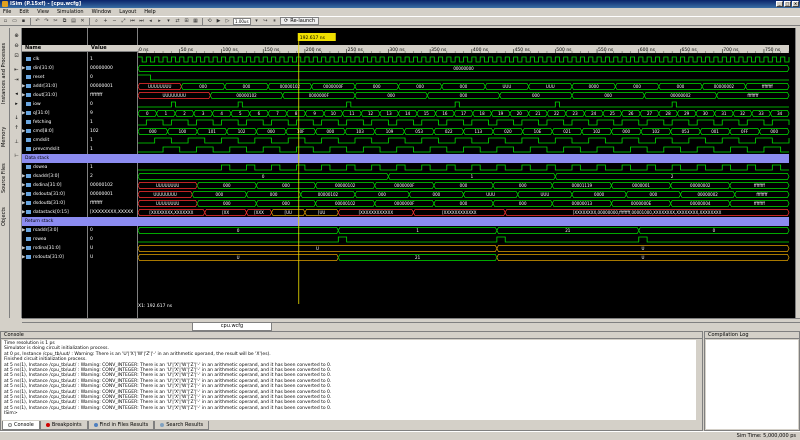  Describe the element at coordinates (55, 48) in the screenshot. I see `name-column-header: Name` at that location.